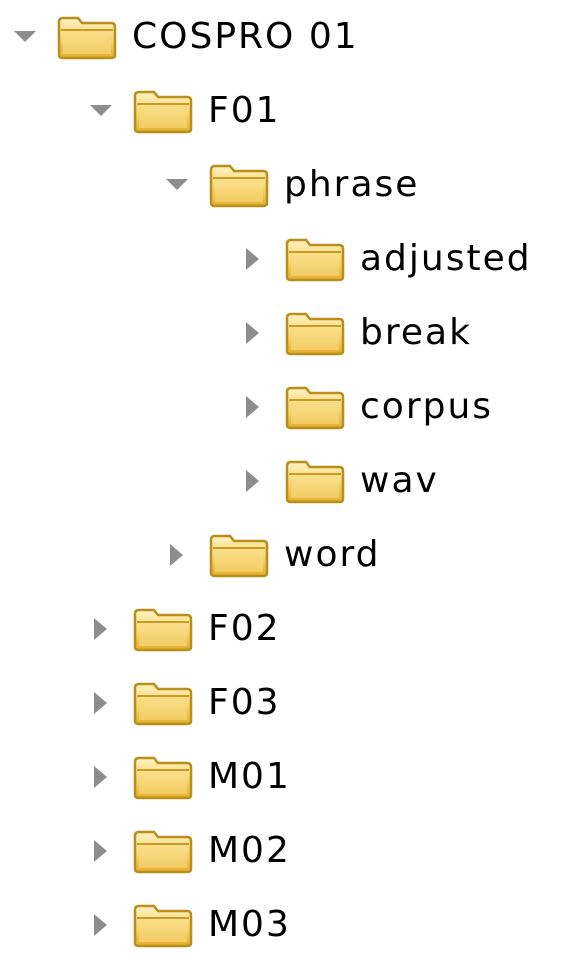 The width and height of the screenshot is (563, 962). Describe the element at coordinates (426, 407) in the screenshot. I see `tree-node-label: corpus` at that location.